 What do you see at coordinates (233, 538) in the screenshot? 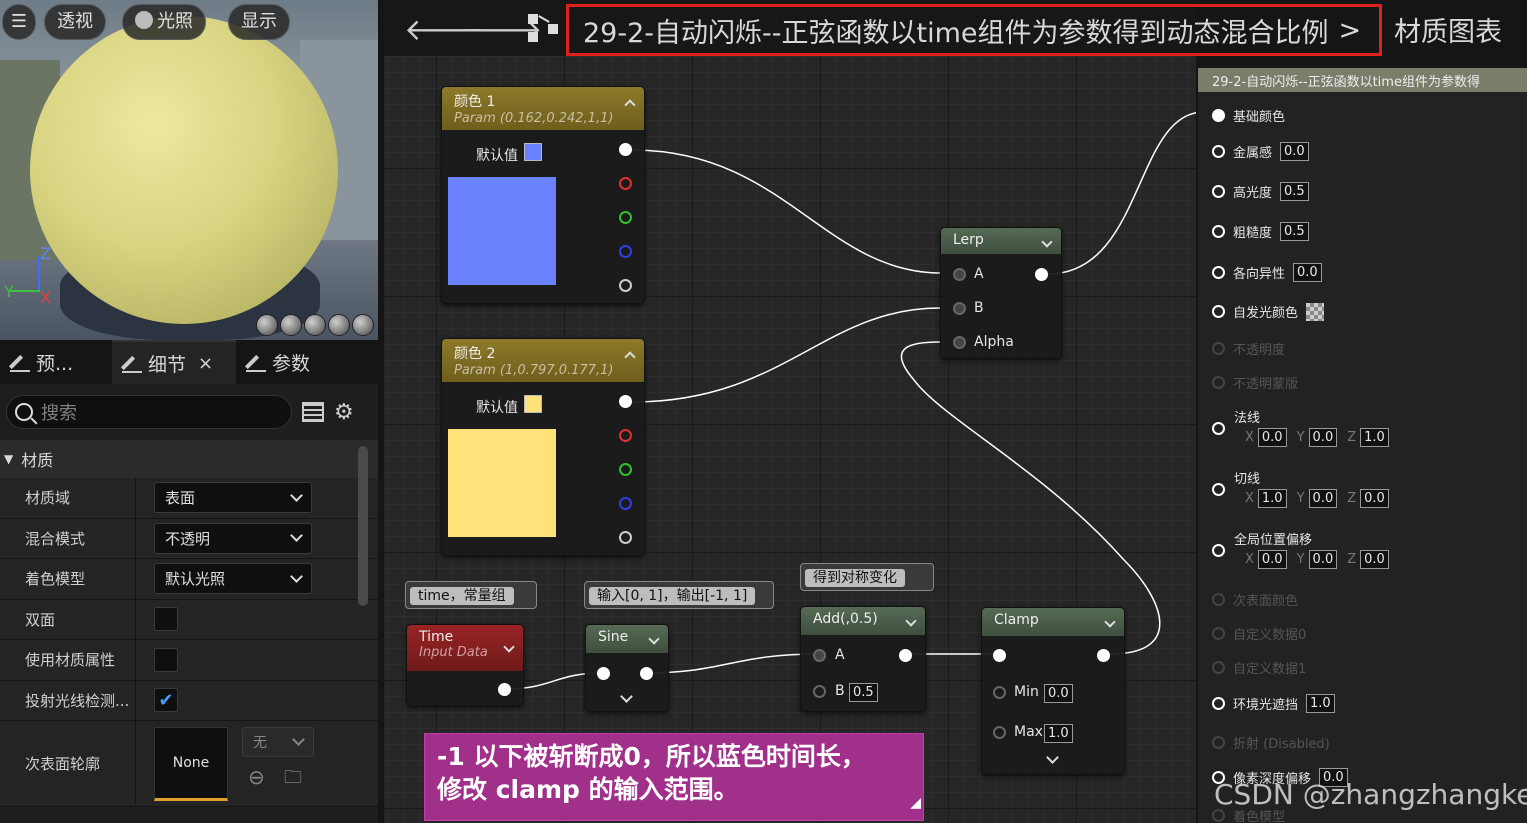
I see `blend-mode-dropdown: 不透明` at bounding box center [233, 538].